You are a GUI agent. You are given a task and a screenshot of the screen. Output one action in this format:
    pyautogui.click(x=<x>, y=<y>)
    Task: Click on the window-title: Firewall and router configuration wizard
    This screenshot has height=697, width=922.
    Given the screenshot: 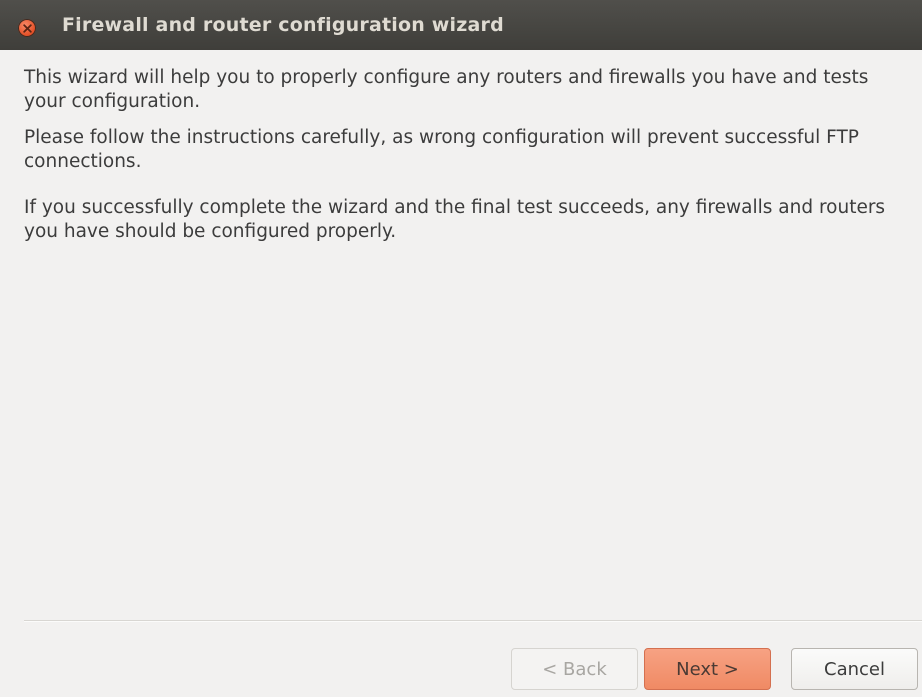 What is the action you would take?
    pyautogui.click(x=283, y=25)
    